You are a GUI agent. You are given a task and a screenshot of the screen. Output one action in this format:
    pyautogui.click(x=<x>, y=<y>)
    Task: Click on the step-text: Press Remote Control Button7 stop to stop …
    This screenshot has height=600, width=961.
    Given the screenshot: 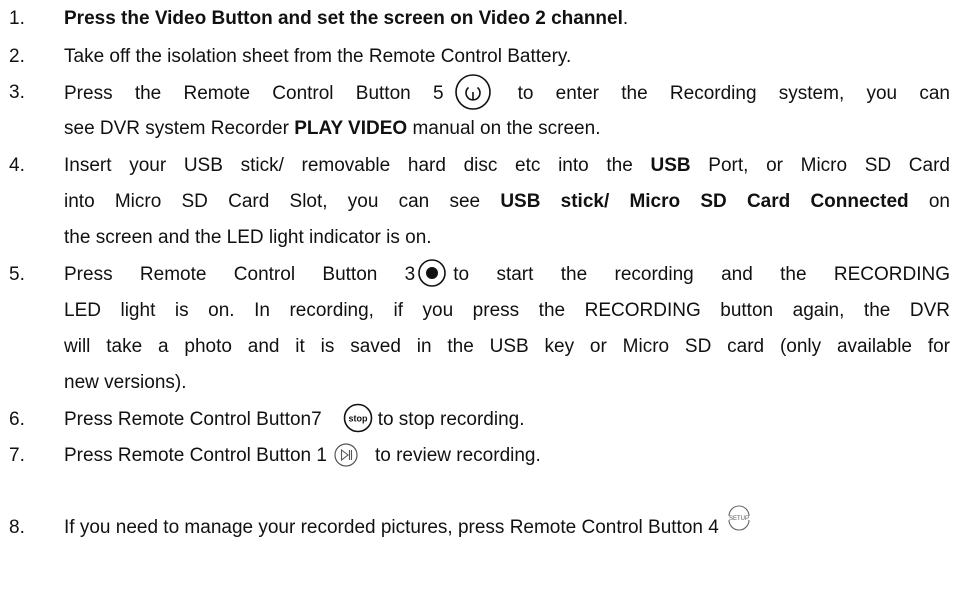 What is the action you would take?
    pyautogui.click(x=507, y=420)
    